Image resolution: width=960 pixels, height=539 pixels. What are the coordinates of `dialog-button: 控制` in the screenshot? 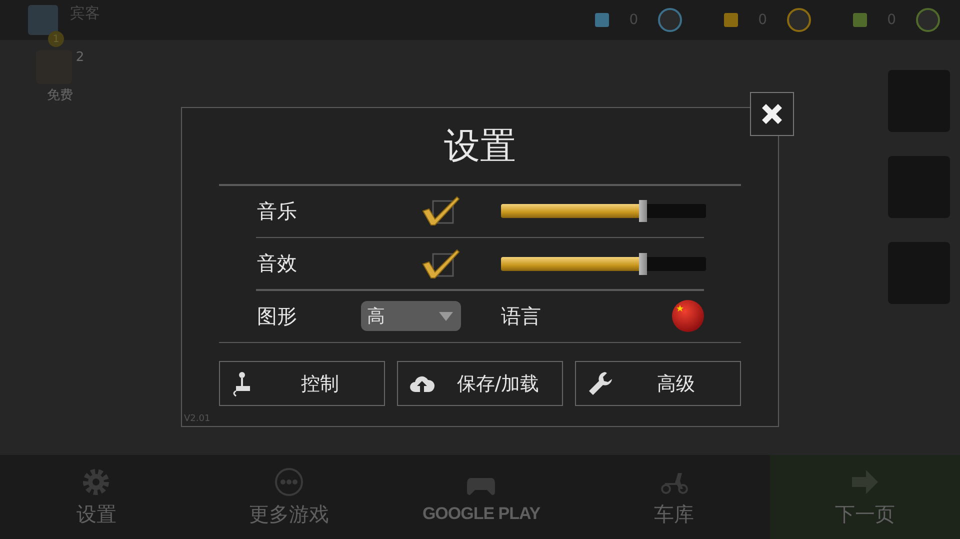 It's located at (302, 383).